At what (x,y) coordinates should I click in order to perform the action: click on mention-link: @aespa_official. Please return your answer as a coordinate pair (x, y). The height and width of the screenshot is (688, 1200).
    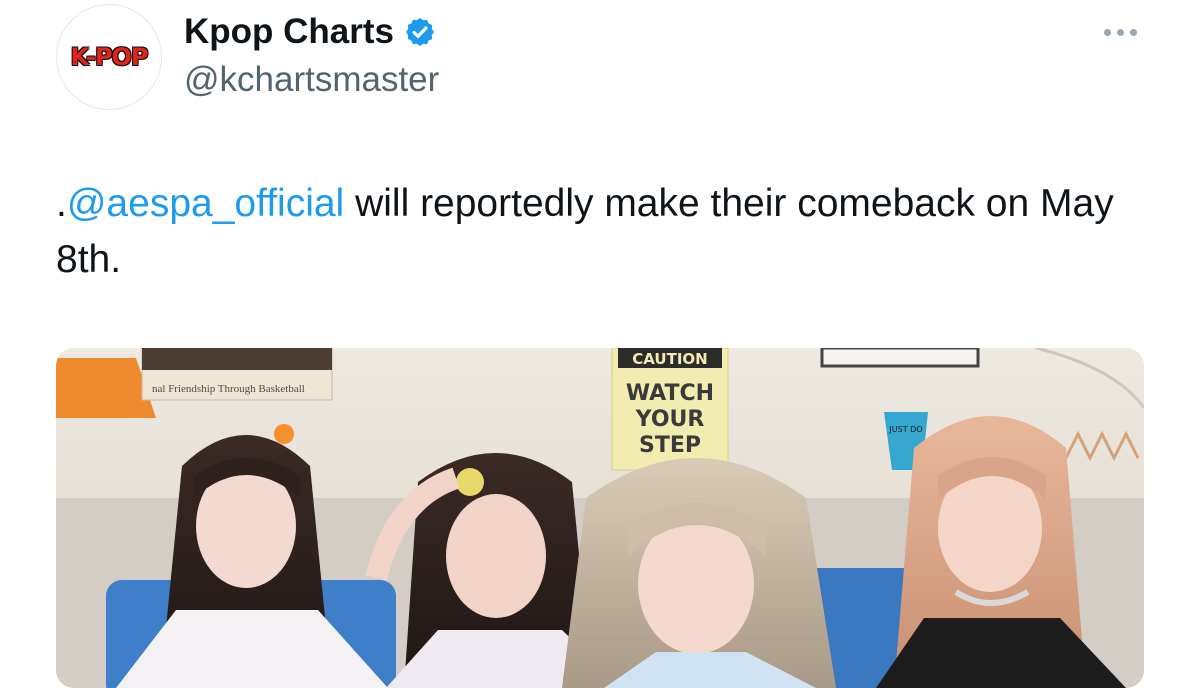
    Looking at the image, I should click on (205, 203).